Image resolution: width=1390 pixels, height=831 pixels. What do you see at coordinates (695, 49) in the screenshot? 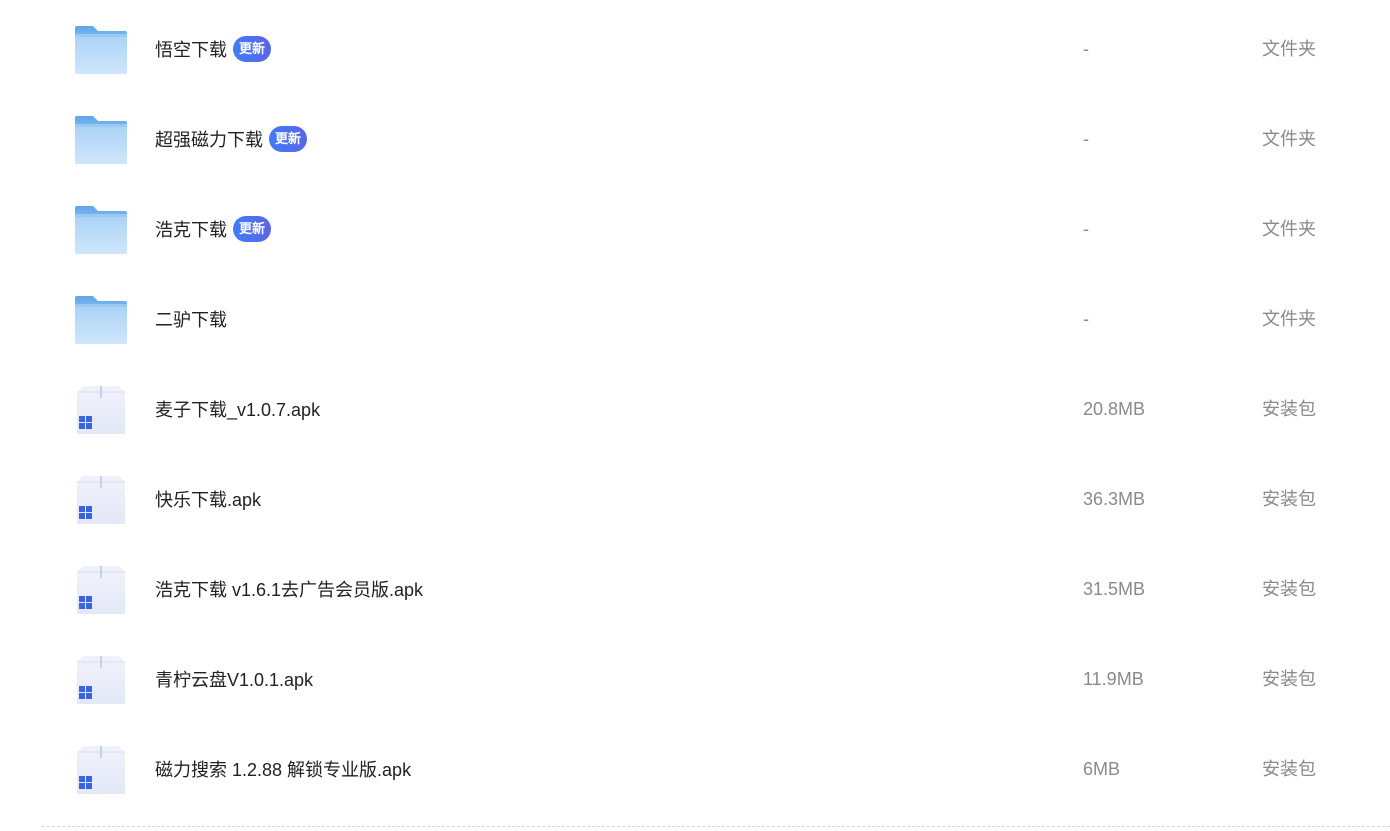
I see `file-row: 悟空下载 更新 - 文件夹` at bounding box center [695, 49].